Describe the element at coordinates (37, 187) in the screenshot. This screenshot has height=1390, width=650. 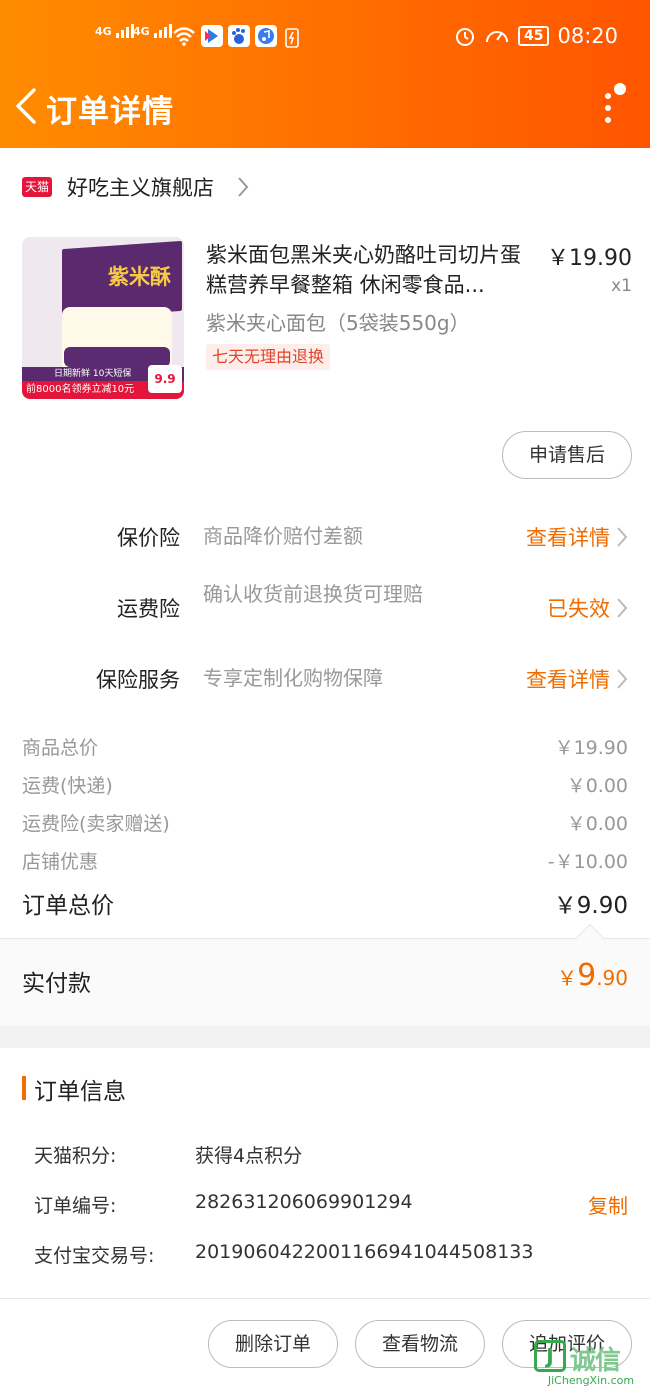
I see `tmall-badge: 天猫` at that location.